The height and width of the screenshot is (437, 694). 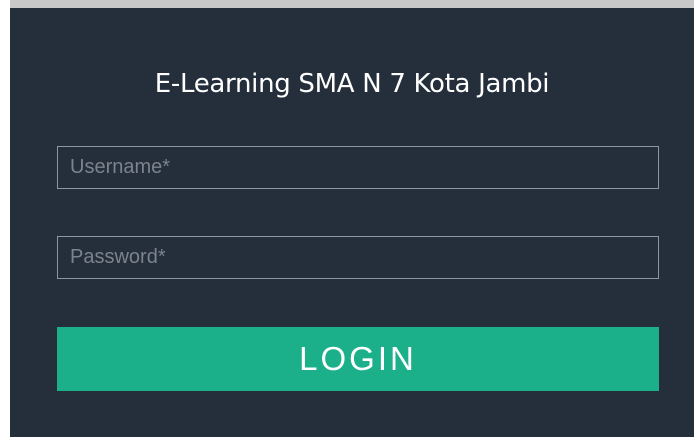 What do you see at coordinates (5, 218) in the screenshot?
I see `page-left-margin` at bounding box center [5, 218].